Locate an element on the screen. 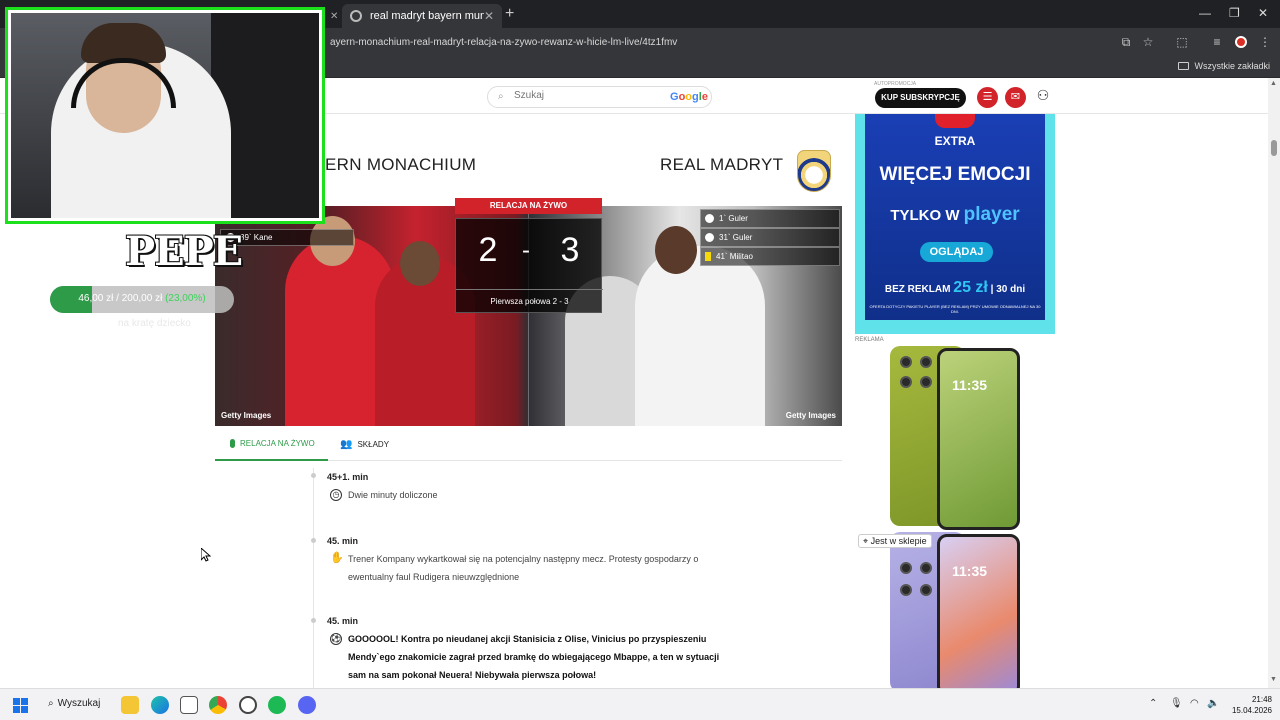  restore-icon: ❐ is located at coordinates (1234, 13).